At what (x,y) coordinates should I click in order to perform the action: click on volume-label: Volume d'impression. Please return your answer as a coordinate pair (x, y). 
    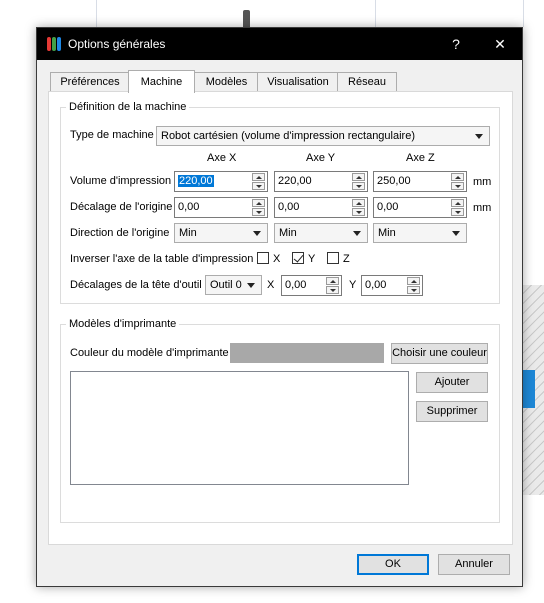
    Looking at the image, I should click on (121, 181).